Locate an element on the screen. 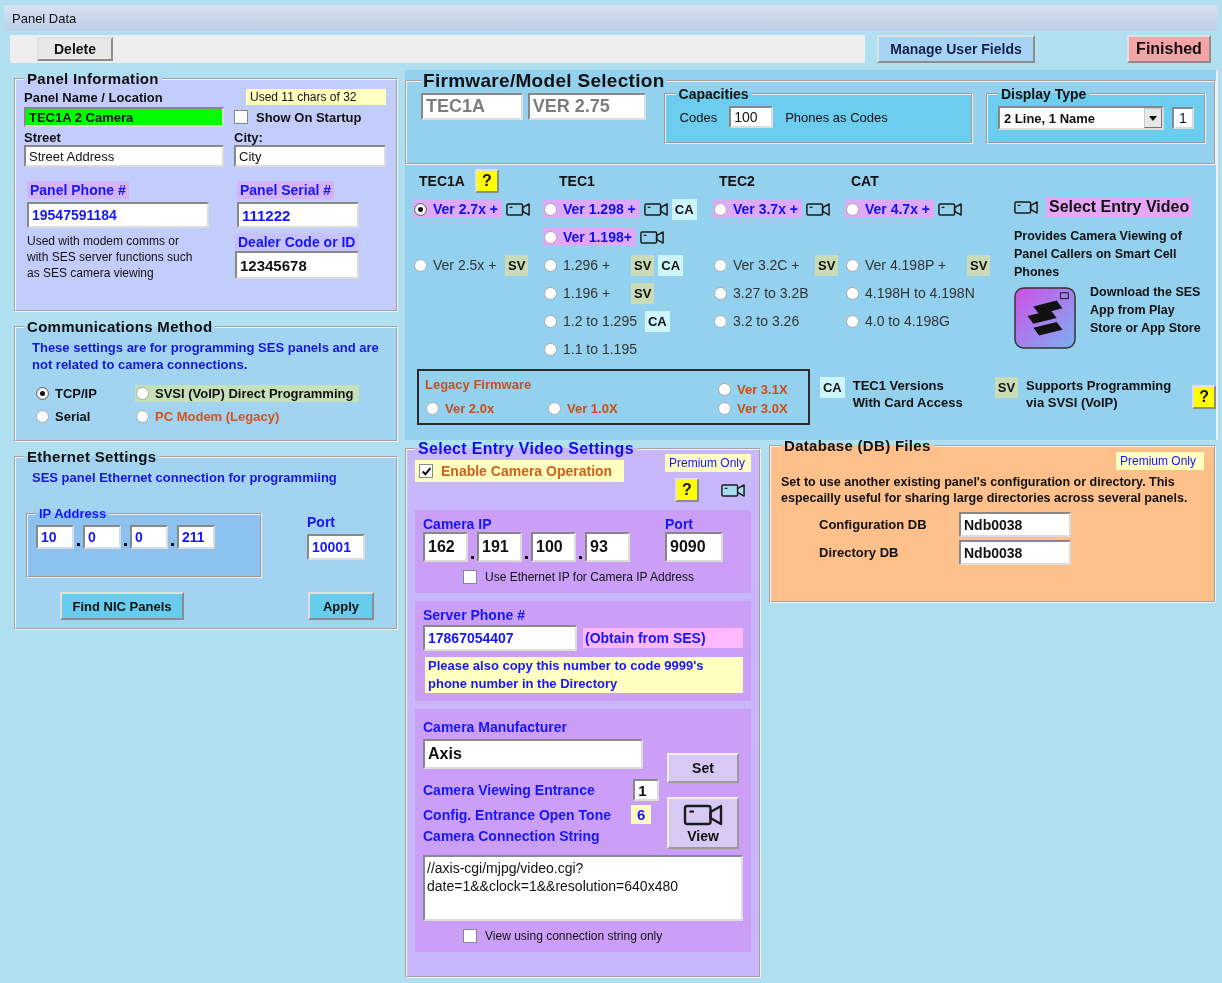 The height and width of the screenshot is (983, 1222). radio-button: 1.2 to 1.295 is located at coordinates (592, 321).